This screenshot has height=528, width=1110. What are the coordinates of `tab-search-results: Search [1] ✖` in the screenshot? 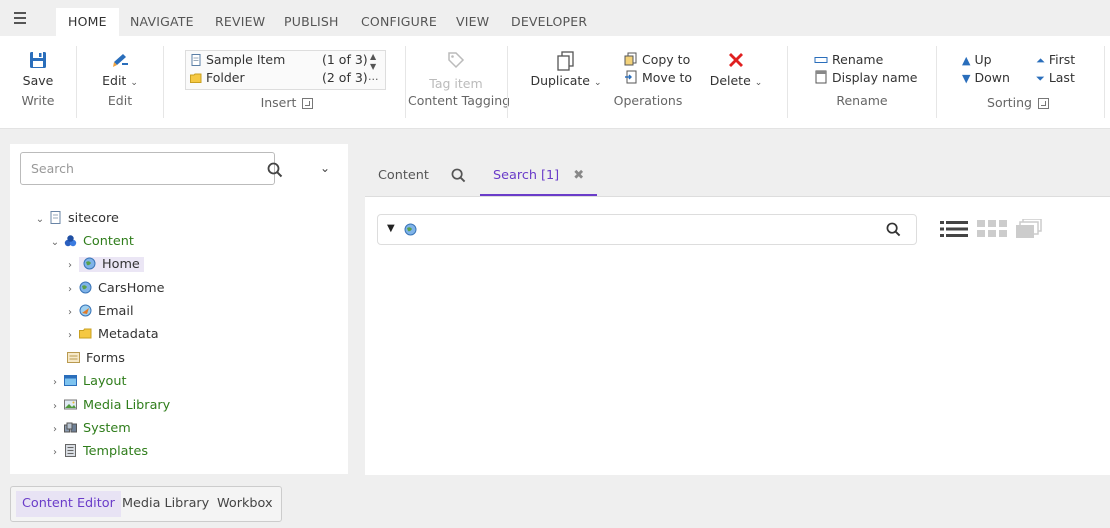 It's located at (539, 179).